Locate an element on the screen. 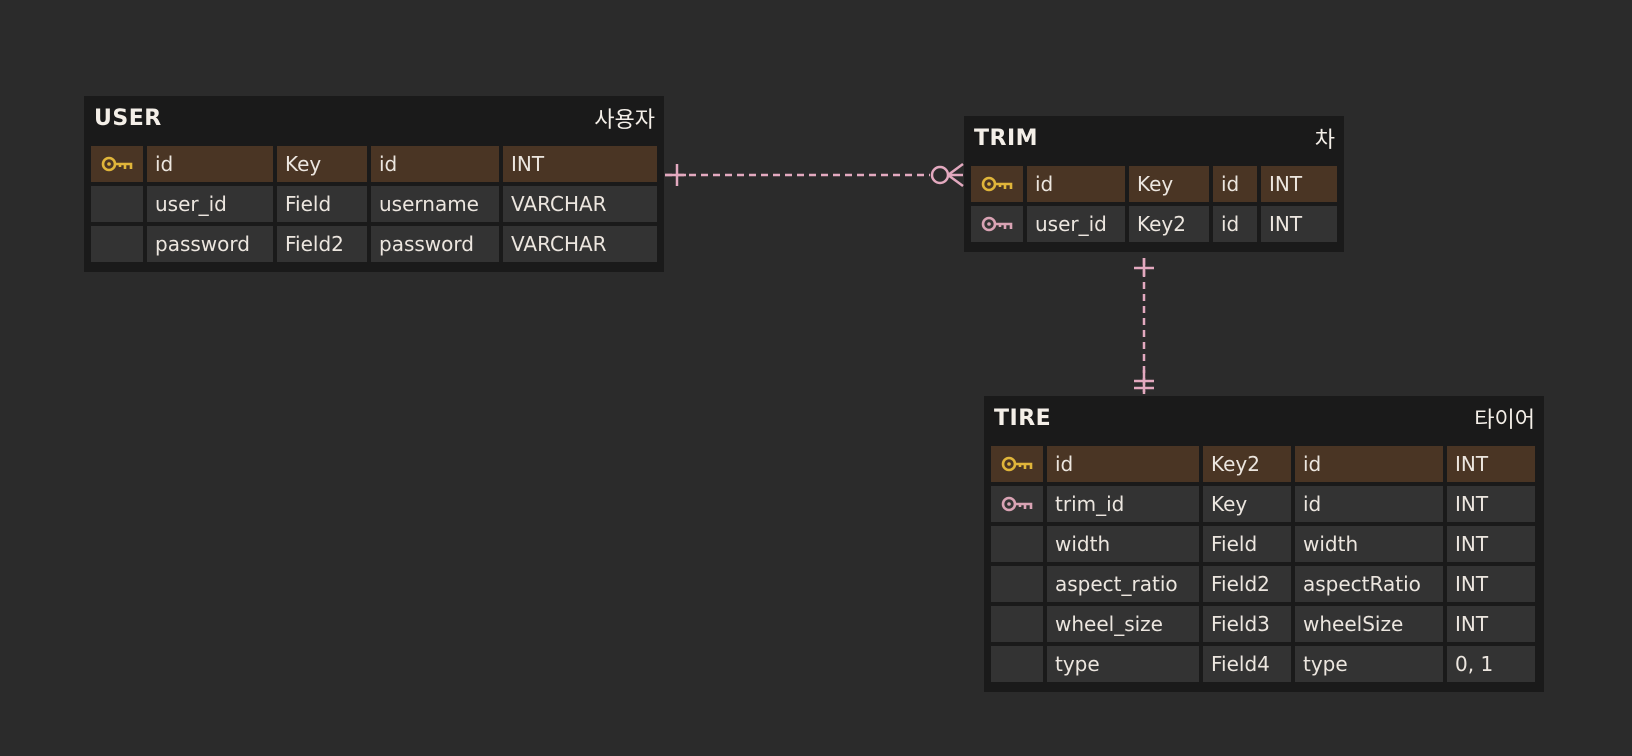 The image size is (1632, 756). entity-header: TIRE 타이어 is located at coordinates (1264, 418).